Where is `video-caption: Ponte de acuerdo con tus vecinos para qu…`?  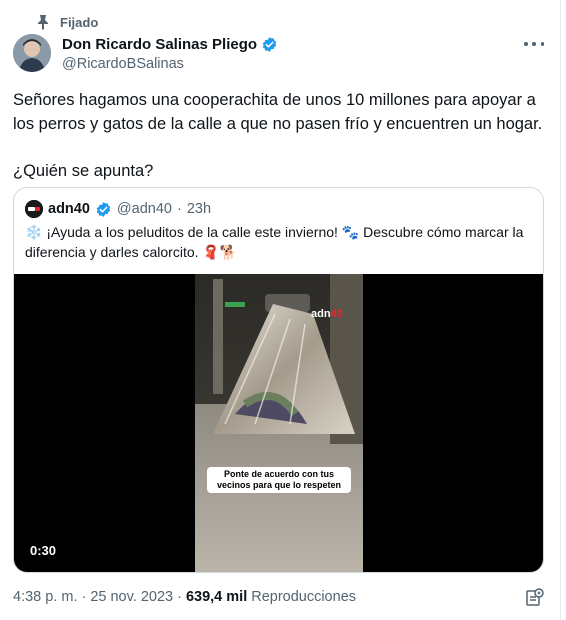 video-caption: Ponte de acuerdo con tus vecinos para qu… is located at coordinates (279, 480).